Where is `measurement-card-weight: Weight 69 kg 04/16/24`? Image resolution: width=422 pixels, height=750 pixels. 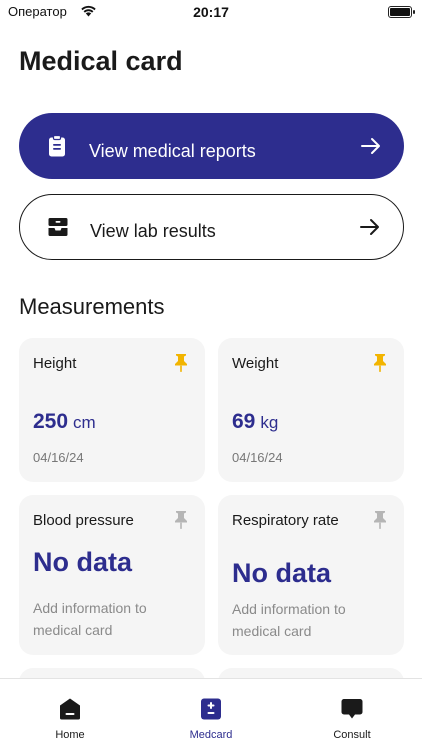 measurement-card-weight: Weight 69 kg 04/16/24 is located at coordinates (311, 410).